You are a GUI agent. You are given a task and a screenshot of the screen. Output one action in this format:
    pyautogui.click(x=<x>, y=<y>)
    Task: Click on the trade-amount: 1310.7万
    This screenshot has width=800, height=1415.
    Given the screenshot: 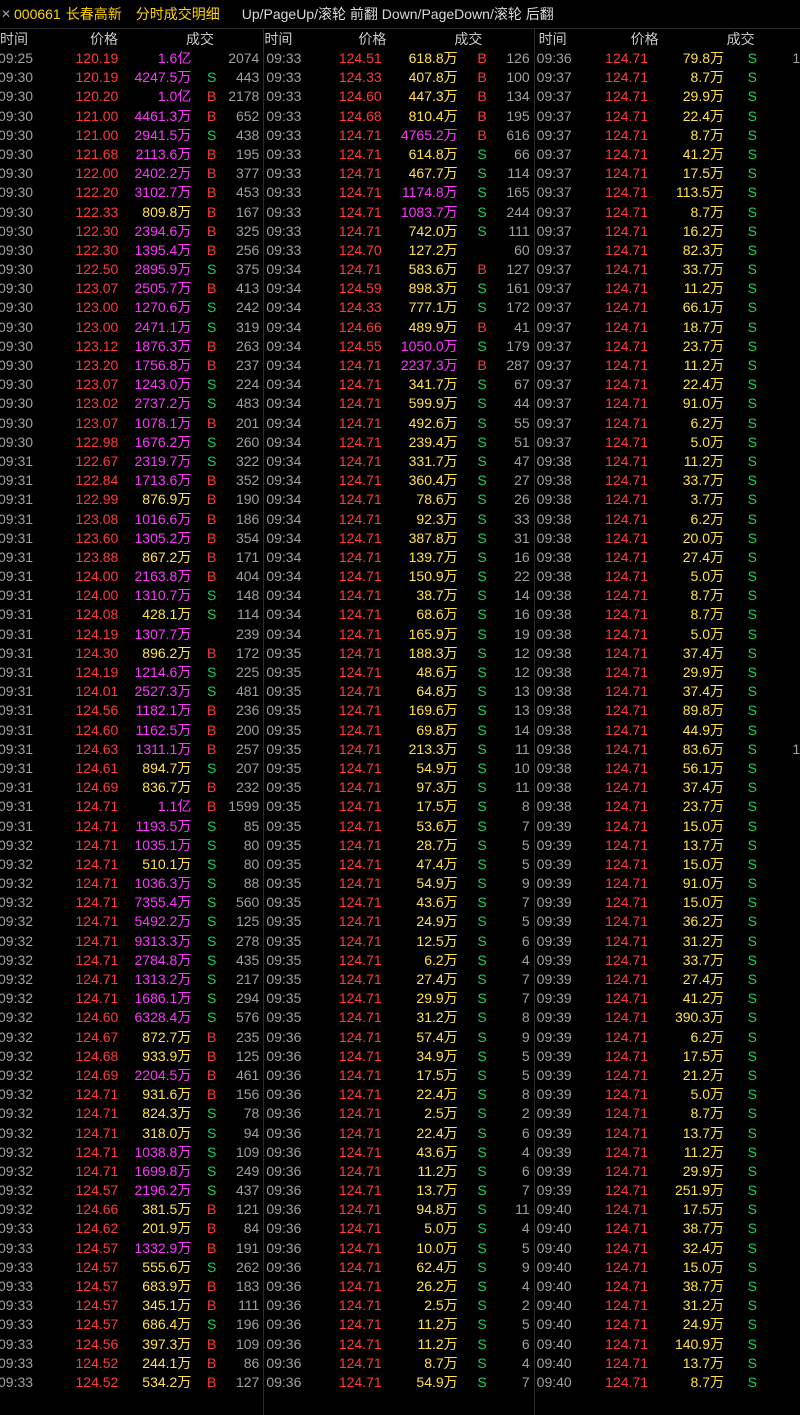 What is the action you would take?
    pyautogui.click(x=163, y=595)
    